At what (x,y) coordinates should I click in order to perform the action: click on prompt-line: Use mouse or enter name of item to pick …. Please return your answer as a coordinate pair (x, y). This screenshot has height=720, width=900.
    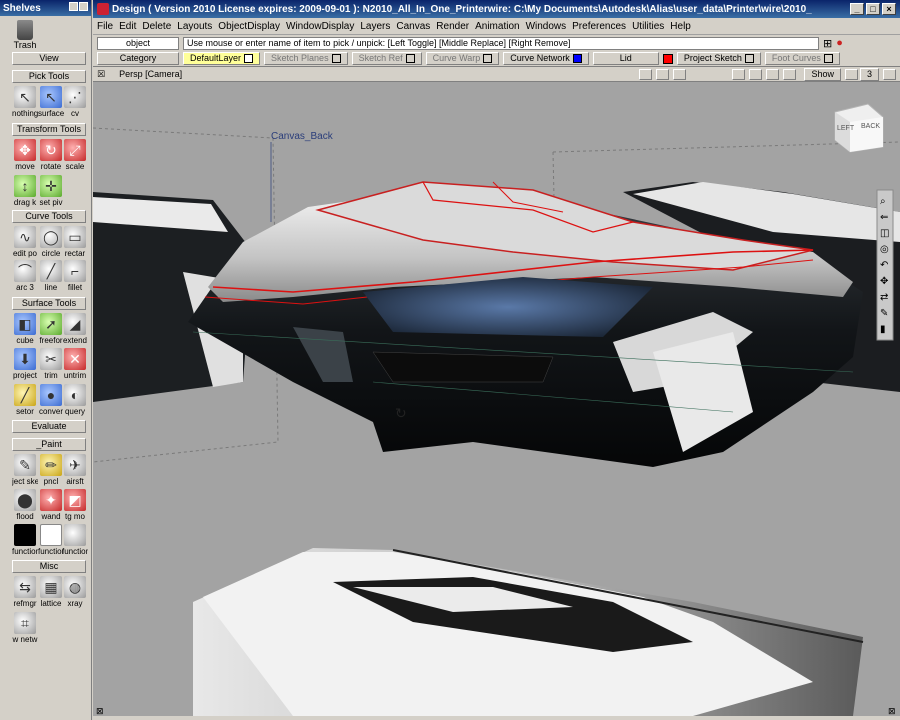
    Looking at the image, I should click on (501, 43).